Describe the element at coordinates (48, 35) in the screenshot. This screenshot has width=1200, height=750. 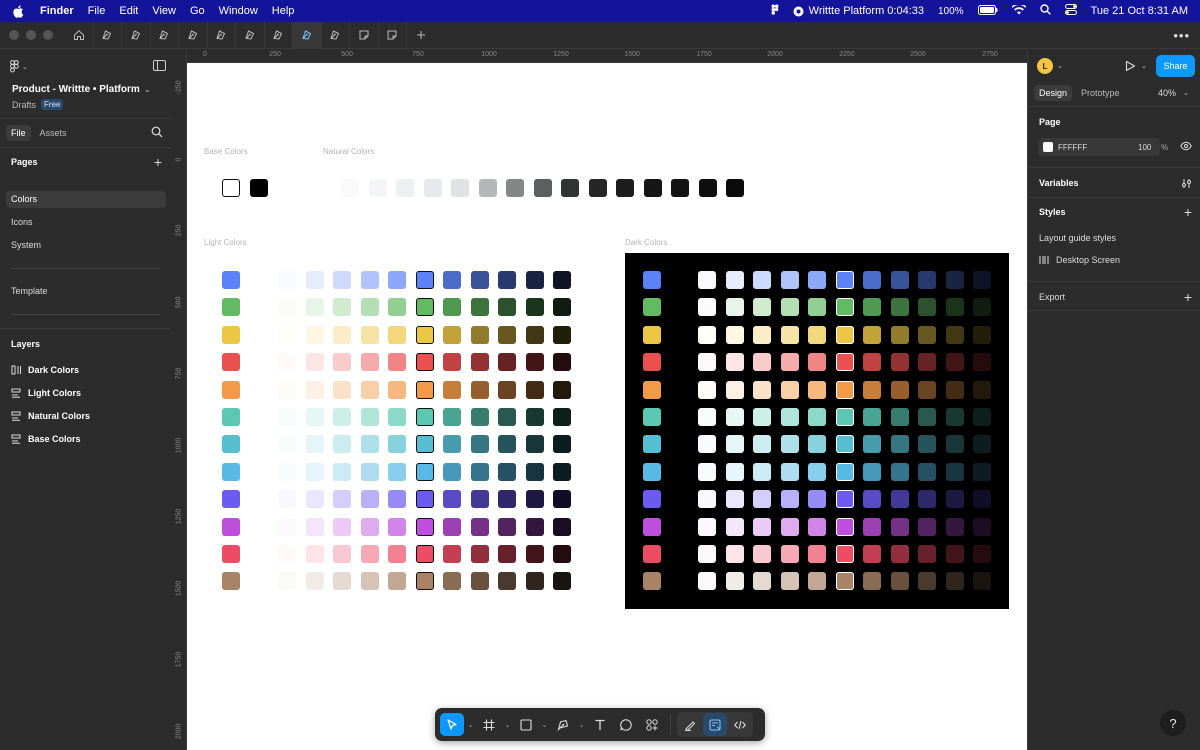
I see `zoom-window-button` at that location.